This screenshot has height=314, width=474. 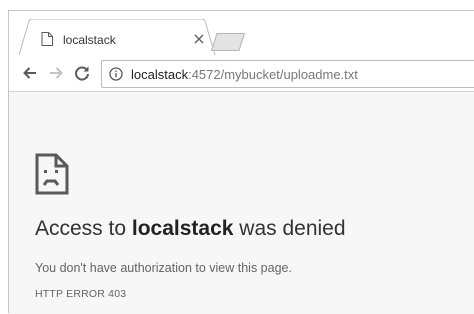 What do you see at coordinates (52, 174) in the screenshot?
I see `sad-page-icon` at bounding box center [52, 174].